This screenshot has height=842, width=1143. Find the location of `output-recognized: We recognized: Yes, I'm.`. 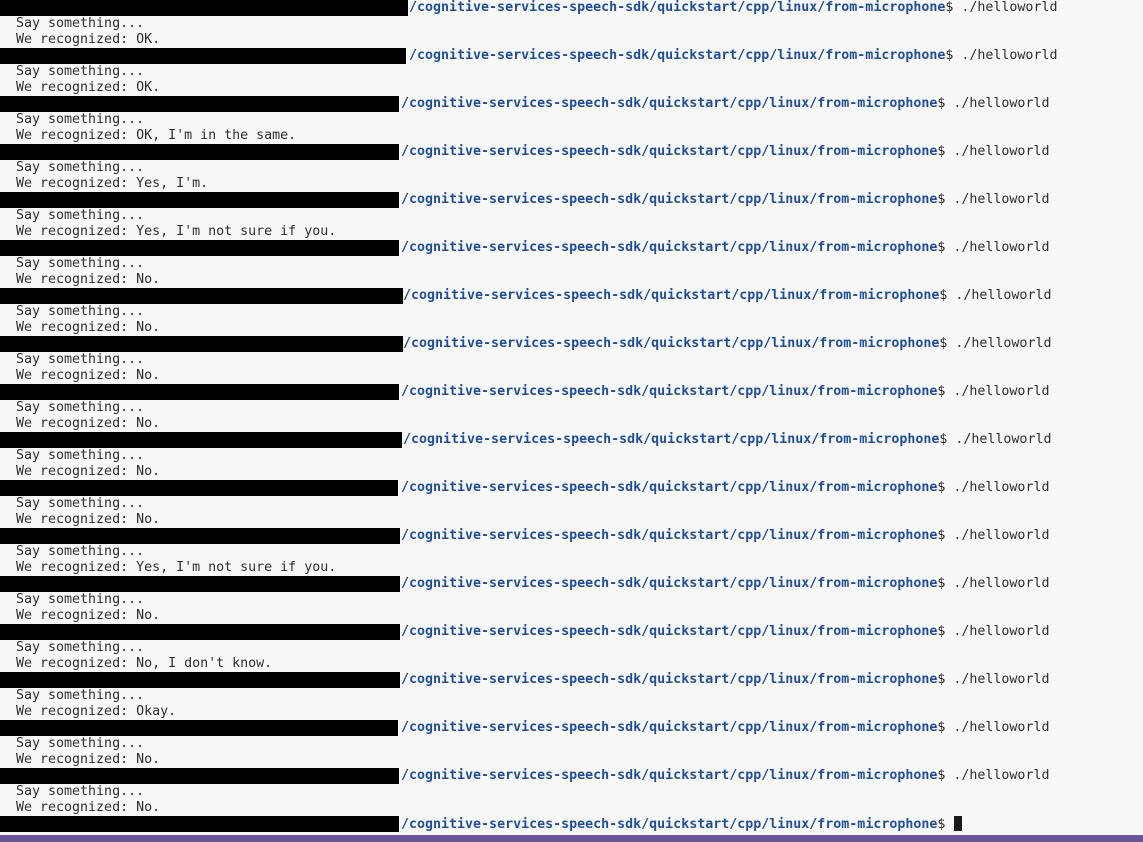

output-recognized: We recognized: Yes, I'm. is located at coordinates (112, 183).